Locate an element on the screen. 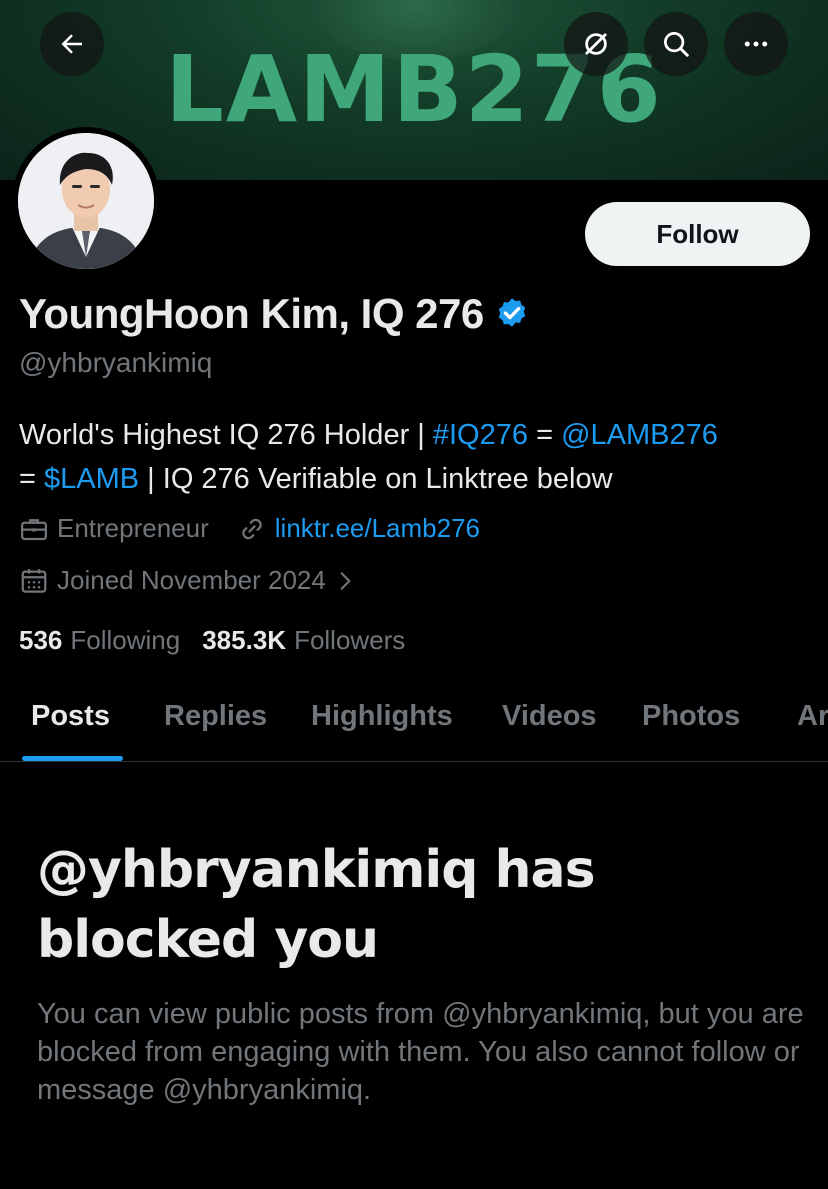  avatar-photo is located at coordinates (86, 201).